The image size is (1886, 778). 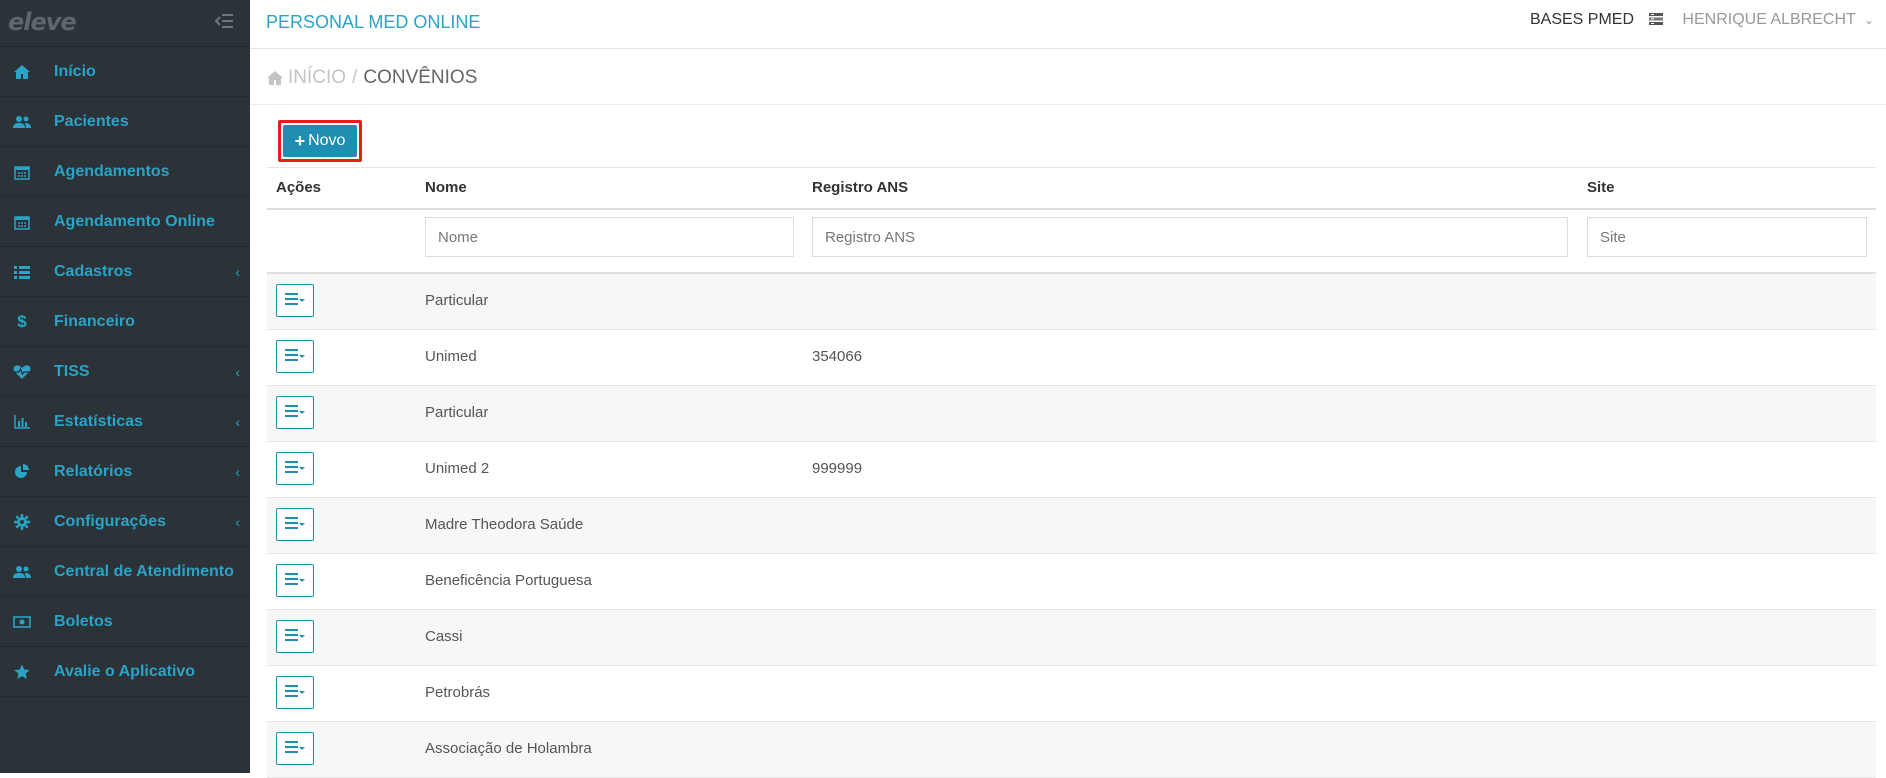 What do you see at coordinates (317, 78) in the screenshot?
I see `breadcrumb-home-link: INÍCIO` at bounding box center [317, 78].